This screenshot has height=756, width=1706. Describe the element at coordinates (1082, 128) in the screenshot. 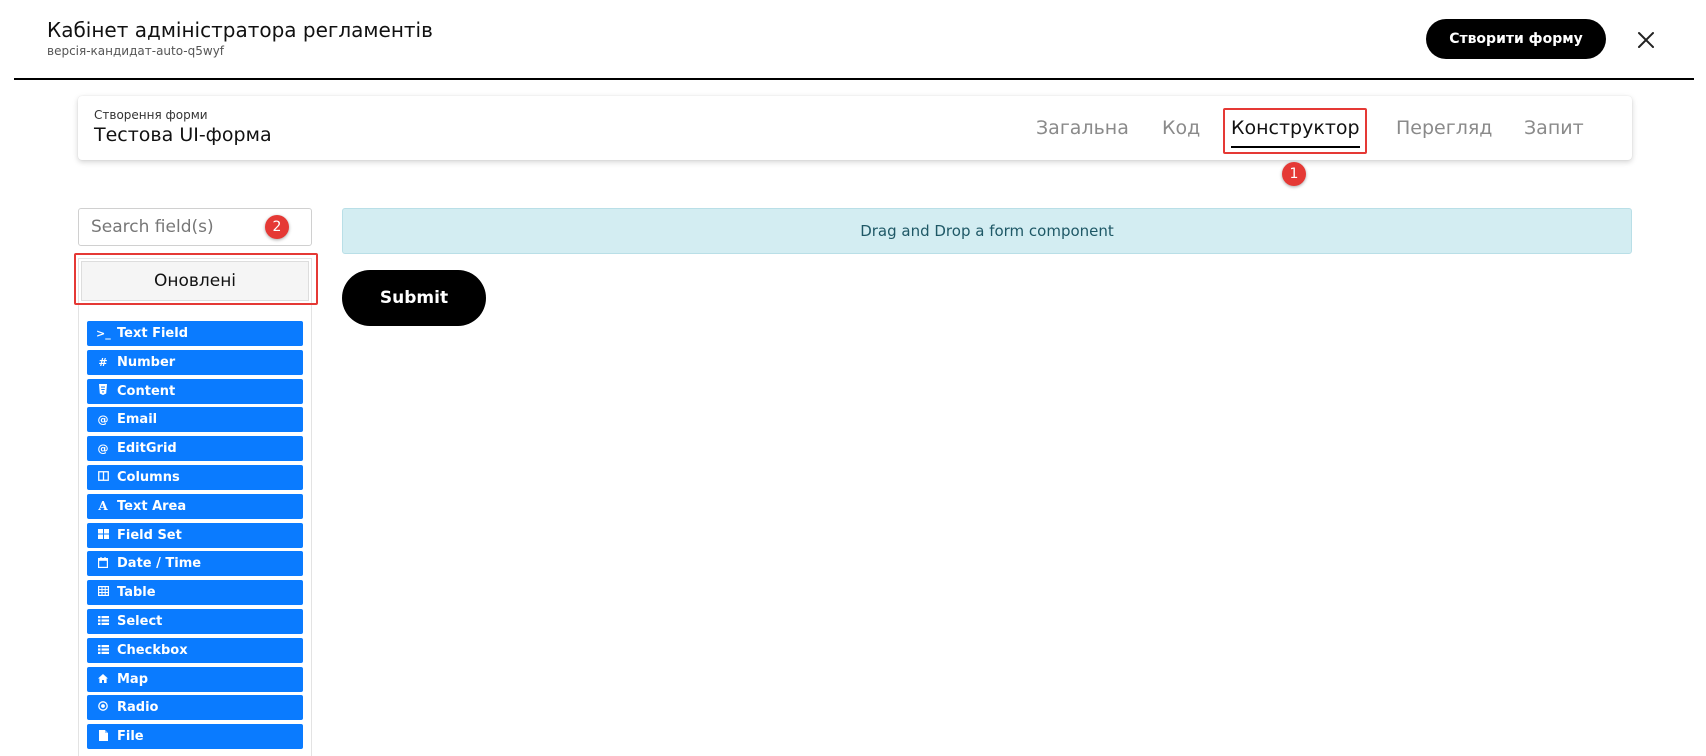

I see `tab-general: Загальна` at that location.